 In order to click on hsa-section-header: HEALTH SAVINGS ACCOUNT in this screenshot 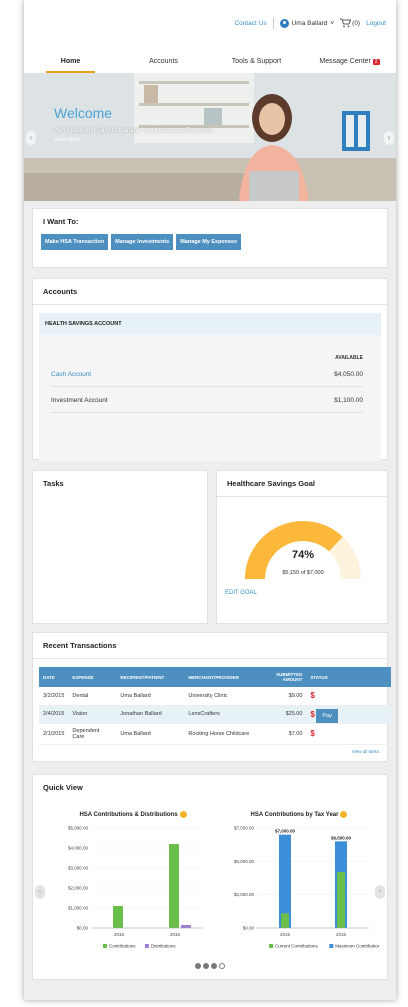, I will do `click(210, 324)`.